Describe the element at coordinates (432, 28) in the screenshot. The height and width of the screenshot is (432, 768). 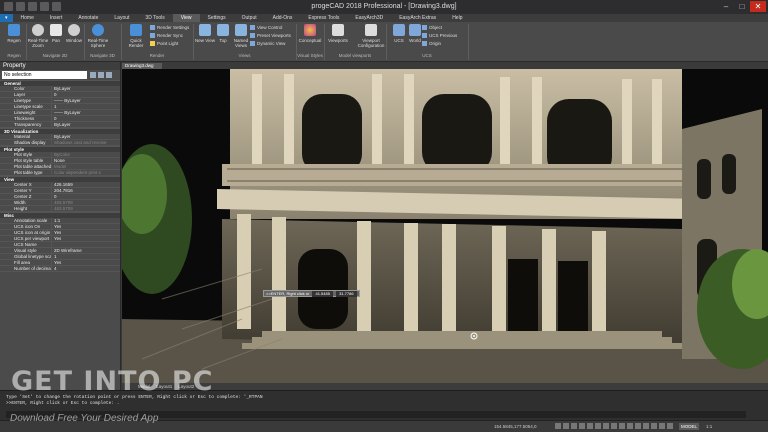
I see `ucs-object-button: Object` at that location.